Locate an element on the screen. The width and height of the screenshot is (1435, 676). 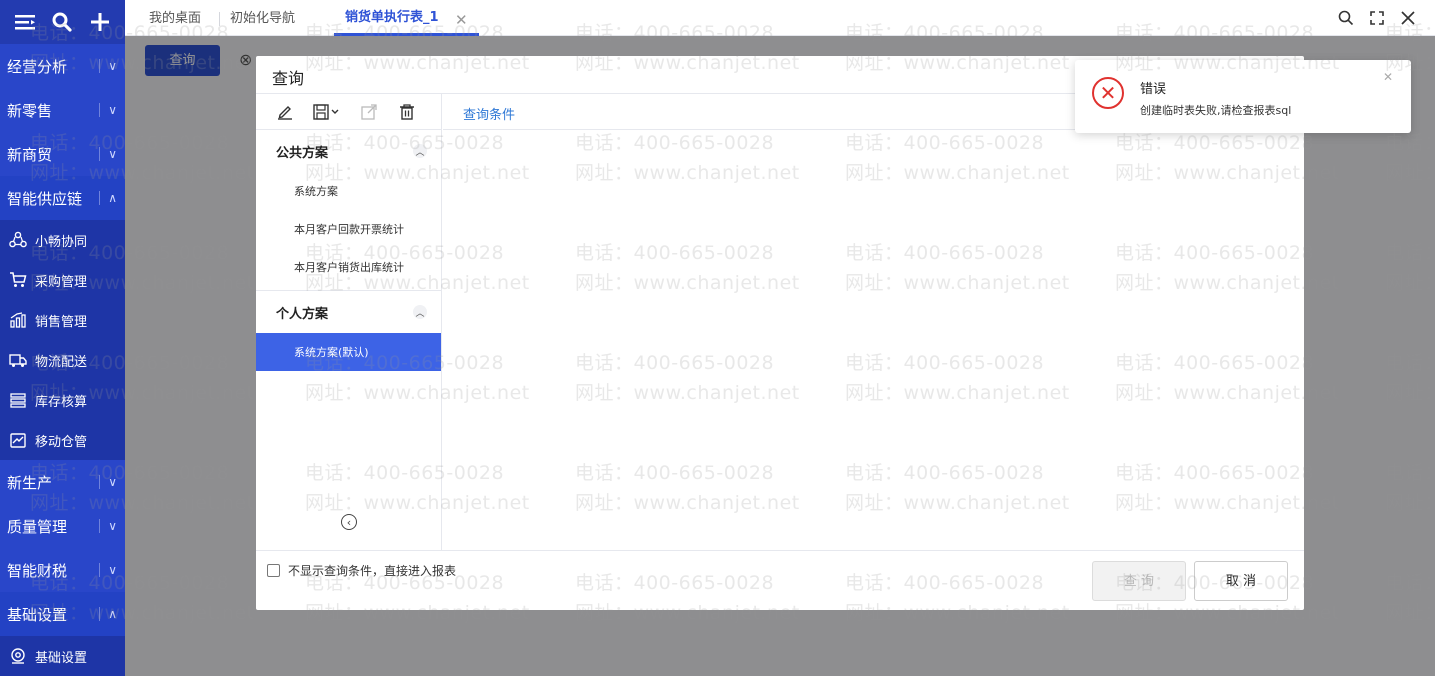
scheme-item-selected: 系统方案(默认) is located at coordinates (348, 352).